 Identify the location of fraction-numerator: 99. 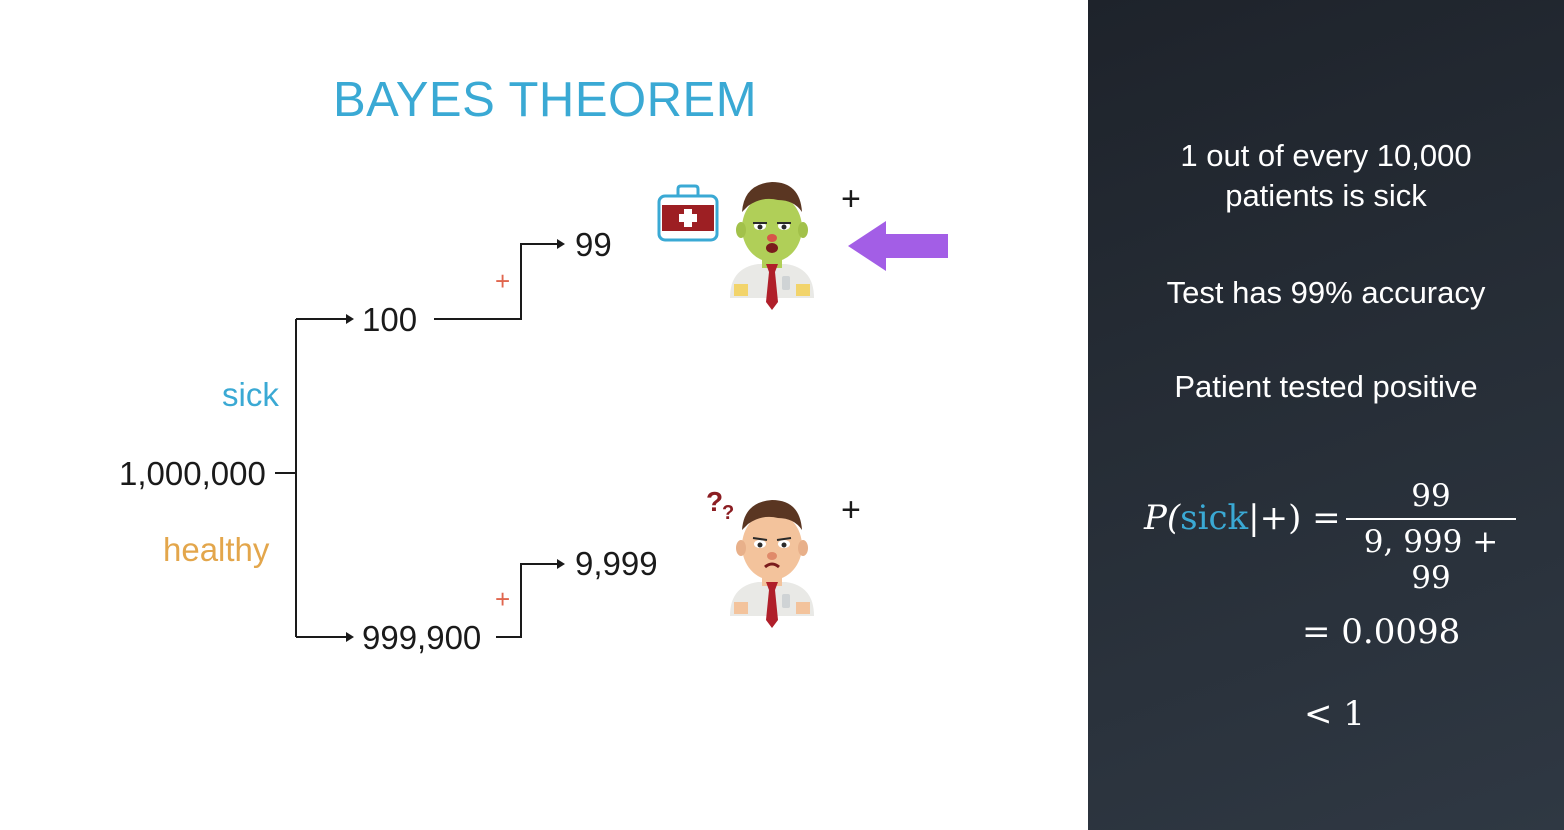
(1431, 496).